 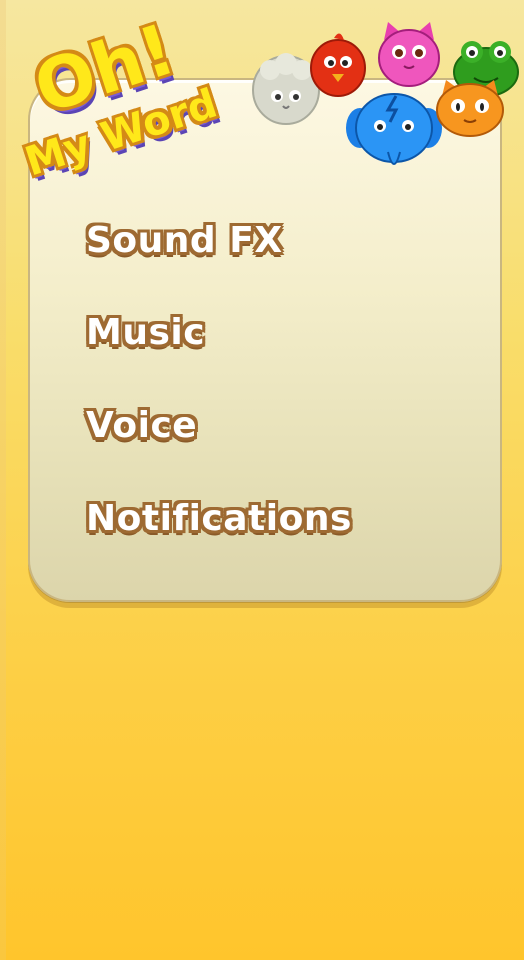 I want to click on voice-option: Voice, so click(x=141, y=425).